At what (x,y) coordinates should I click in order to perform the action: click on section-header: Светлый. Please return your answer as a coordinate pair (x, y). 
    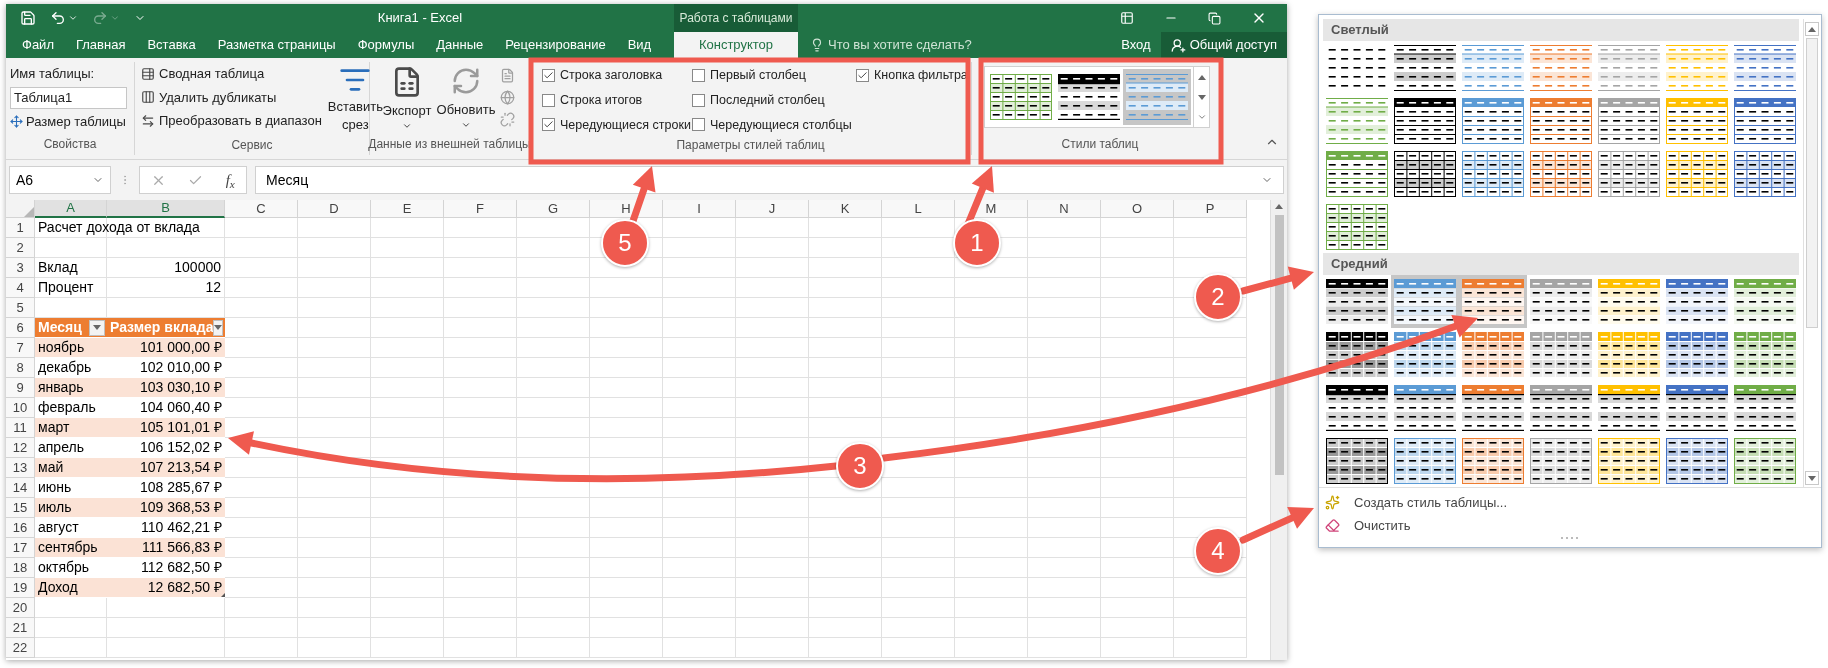
    Looking at the image, I should click on (1561, 30).